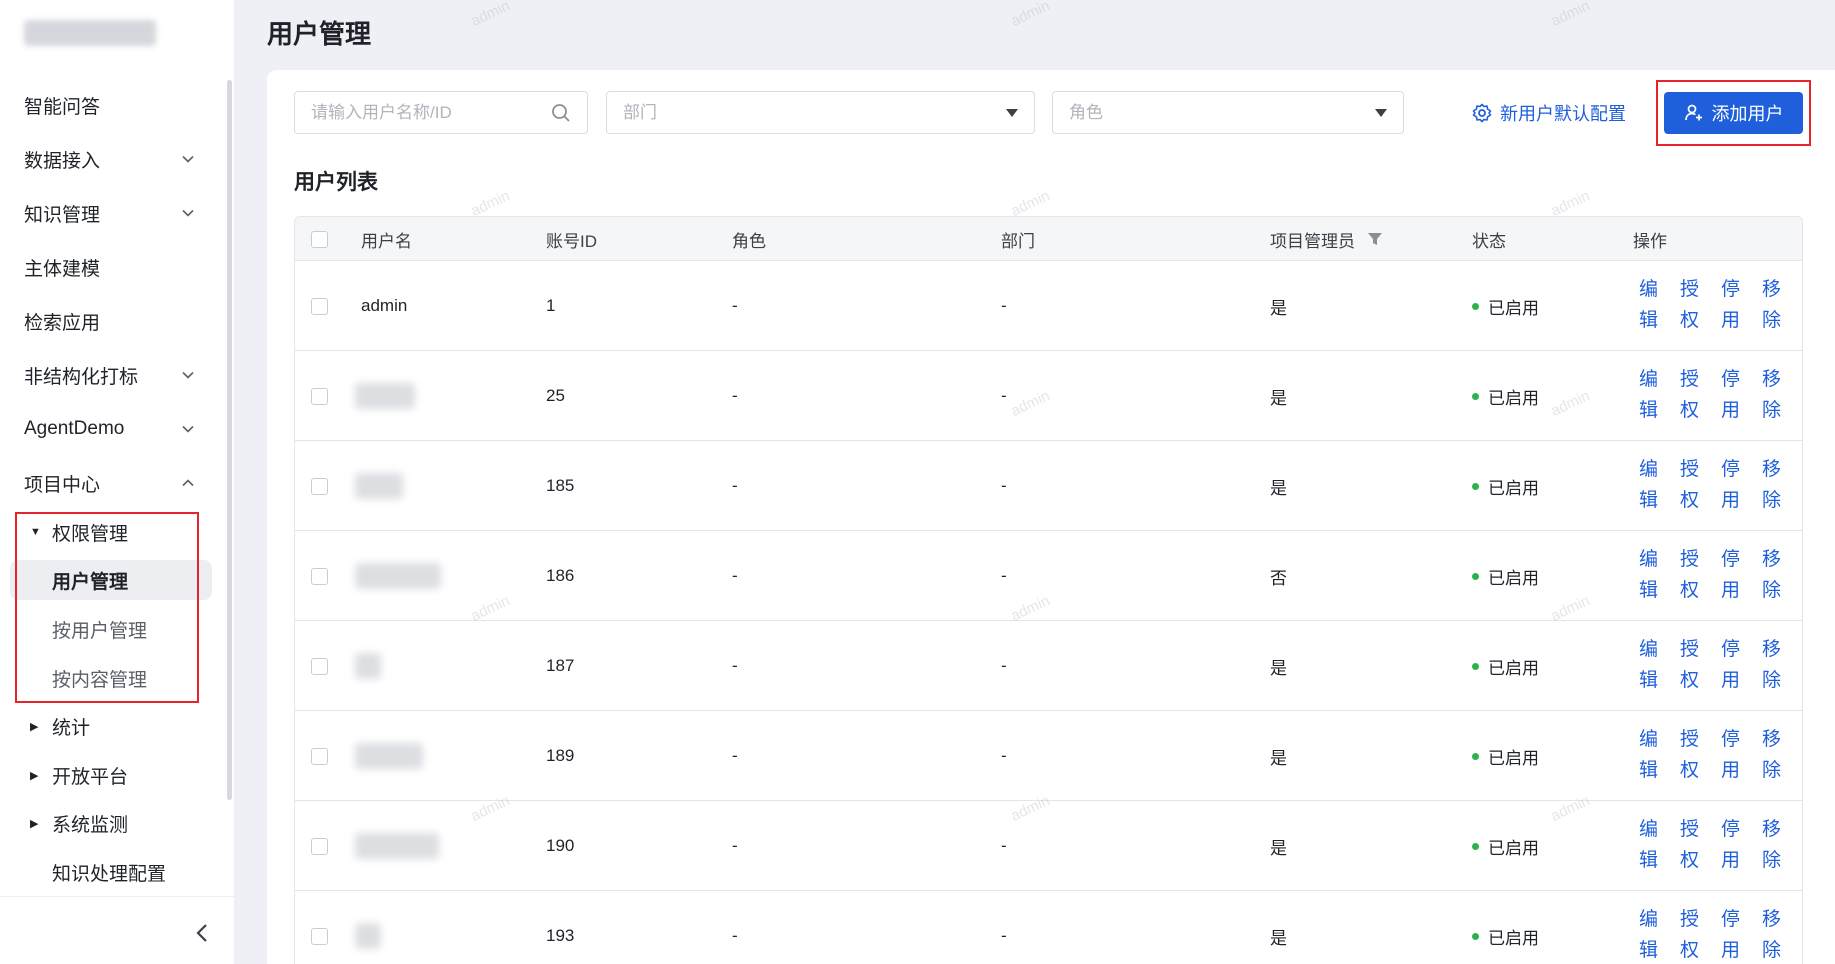 The image size is (1835, 964). I want to click on sidebar-item: 智能问答, so click(112, 105).